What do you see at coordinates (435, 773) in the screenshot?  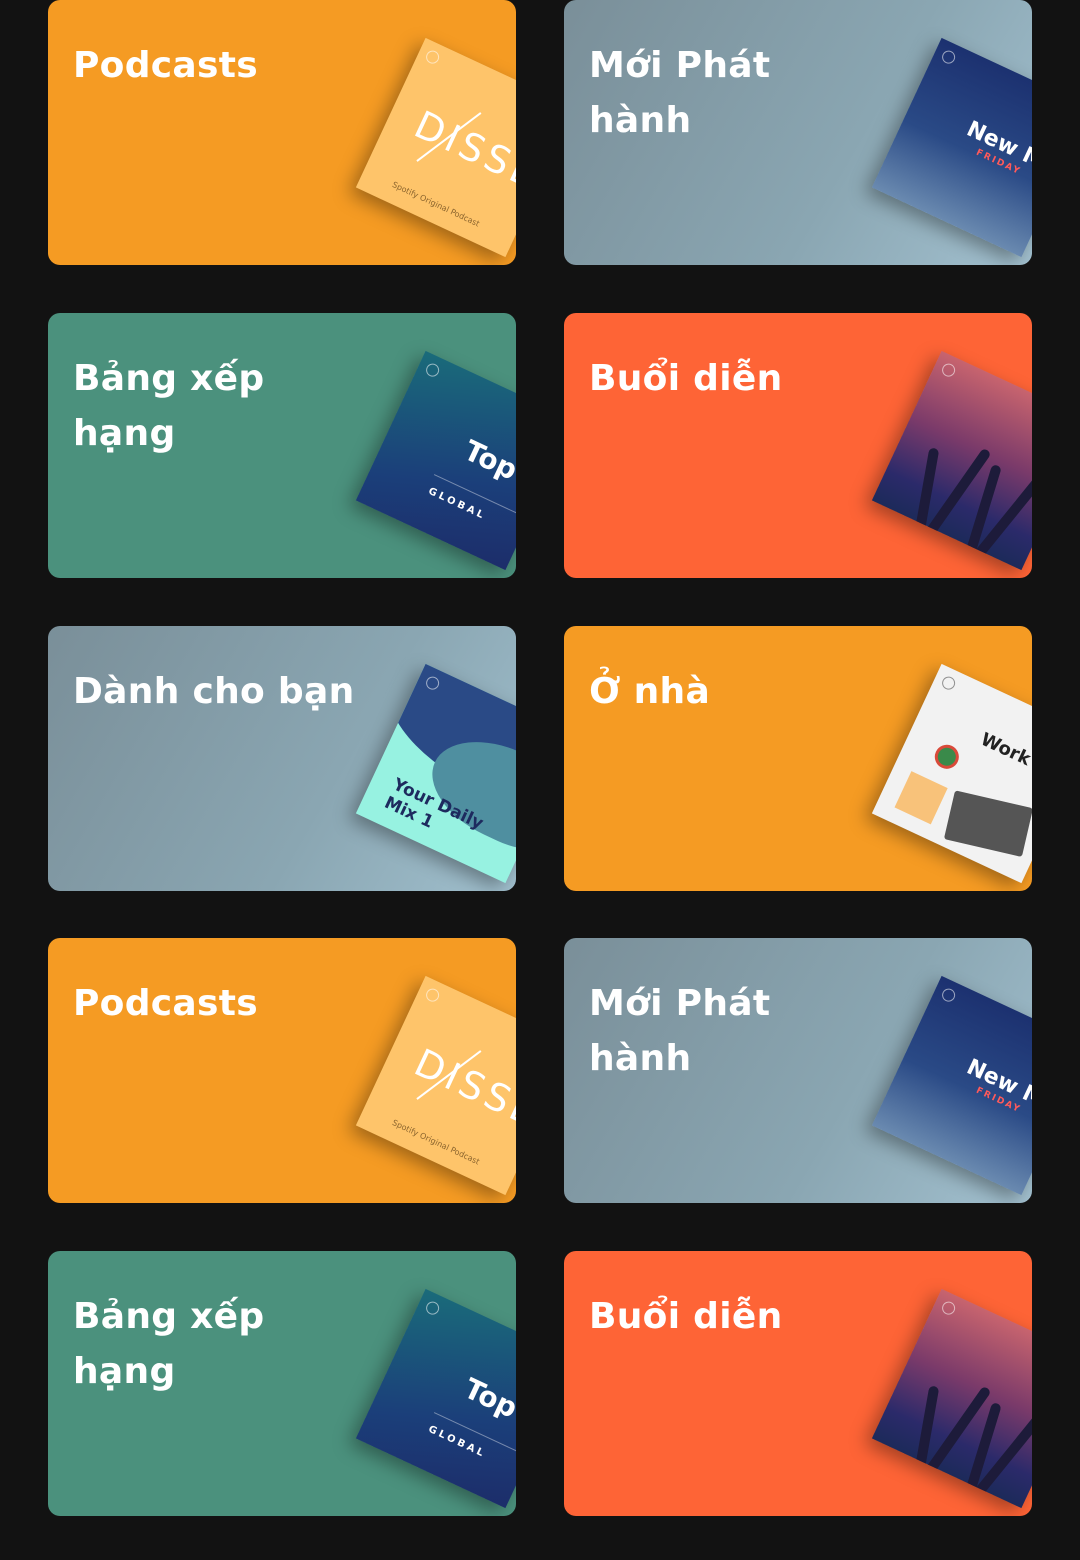 I see `daily-mix-cover-art: Your Daily Mix 1` at bounding box center [435, 773].